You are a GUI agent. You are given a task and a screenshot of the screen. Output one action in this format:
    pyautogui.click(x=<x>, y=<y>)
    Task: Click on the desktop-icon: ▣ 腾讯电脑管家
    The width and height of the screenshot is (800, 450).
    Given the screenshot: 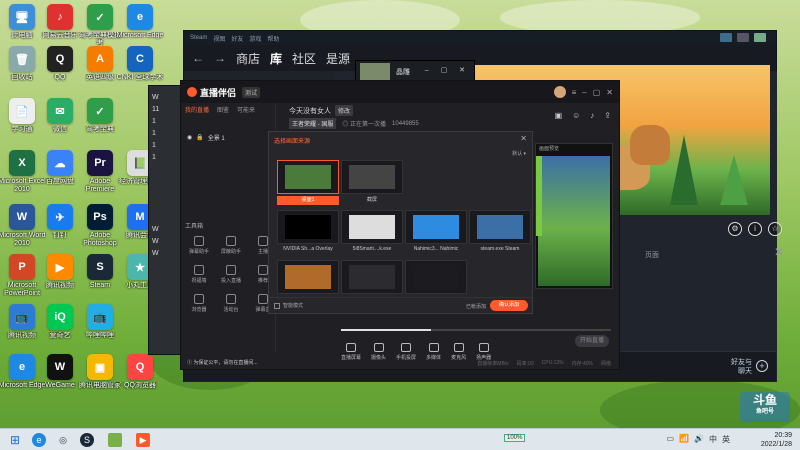 What is the action you would take?
    pyautogui.click(x=100, y=381)
    